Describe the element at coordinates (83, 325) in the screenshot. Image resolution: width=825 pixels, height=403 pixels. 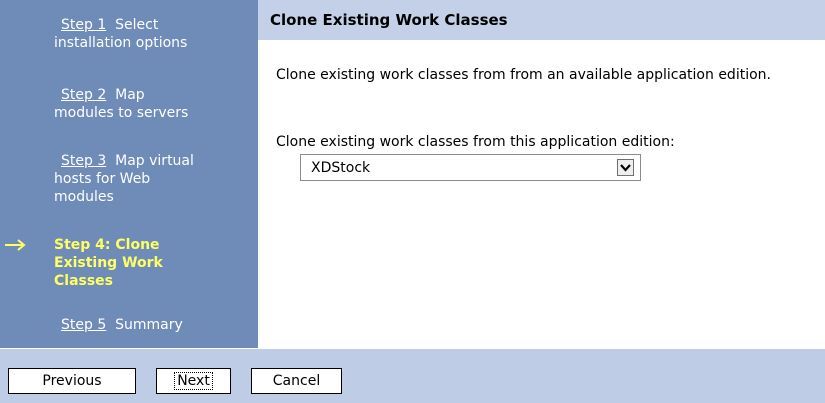
I see `step-5-link: Step 5` at that location.